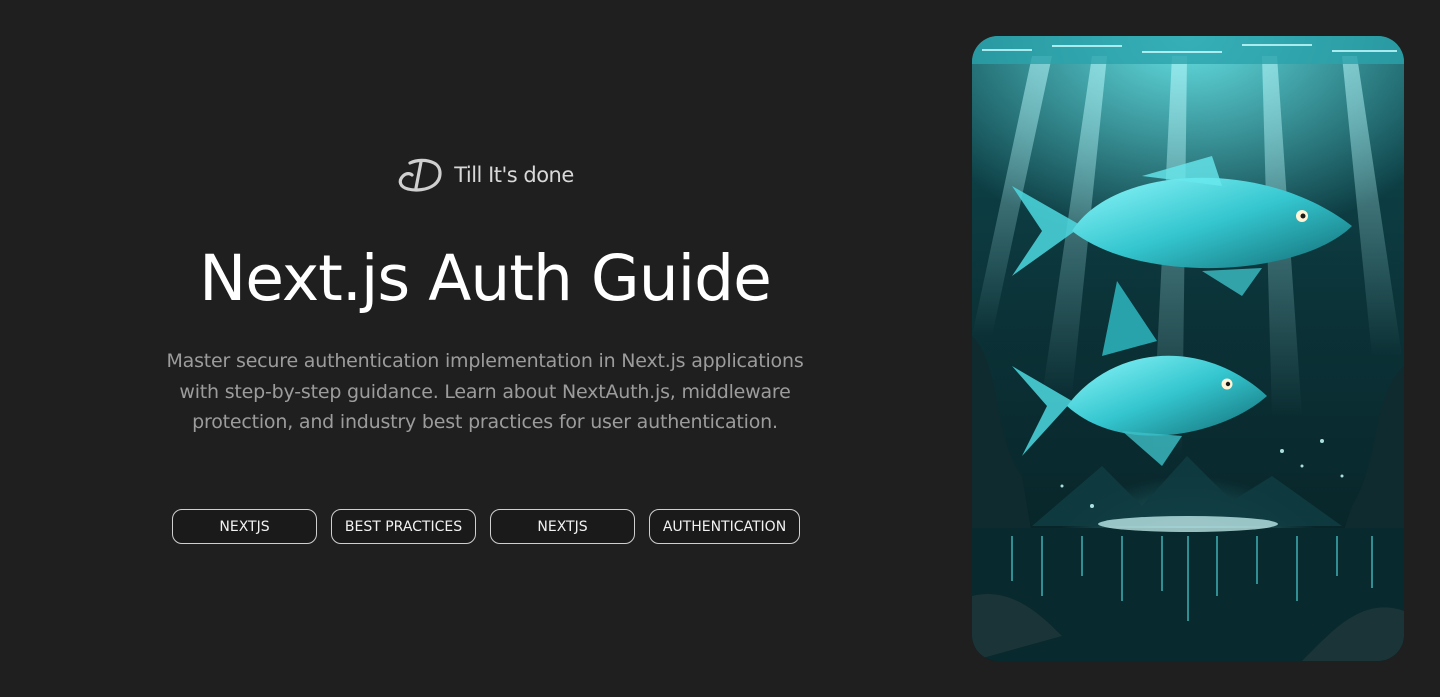  What do you see at coordinates (724, 526) in the screenshot?
I see `tag-button-authentication: AUTHENTICATION` at bounding box center [724, 526].